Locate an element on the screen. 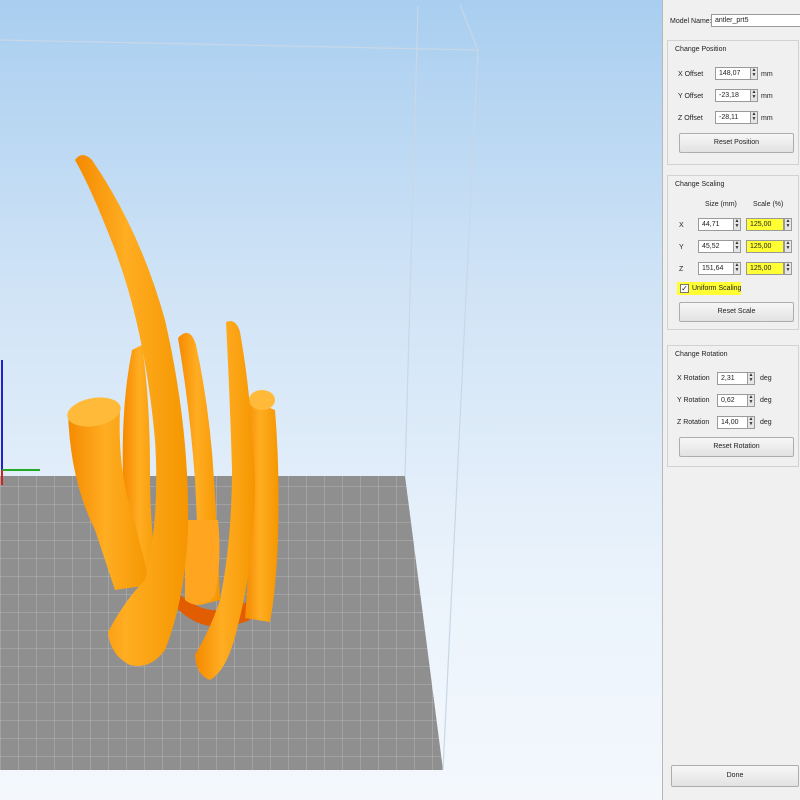 This screenshot has height=800, width=800. rotation-title: Change Rotation is located at coordinates (701, 354).